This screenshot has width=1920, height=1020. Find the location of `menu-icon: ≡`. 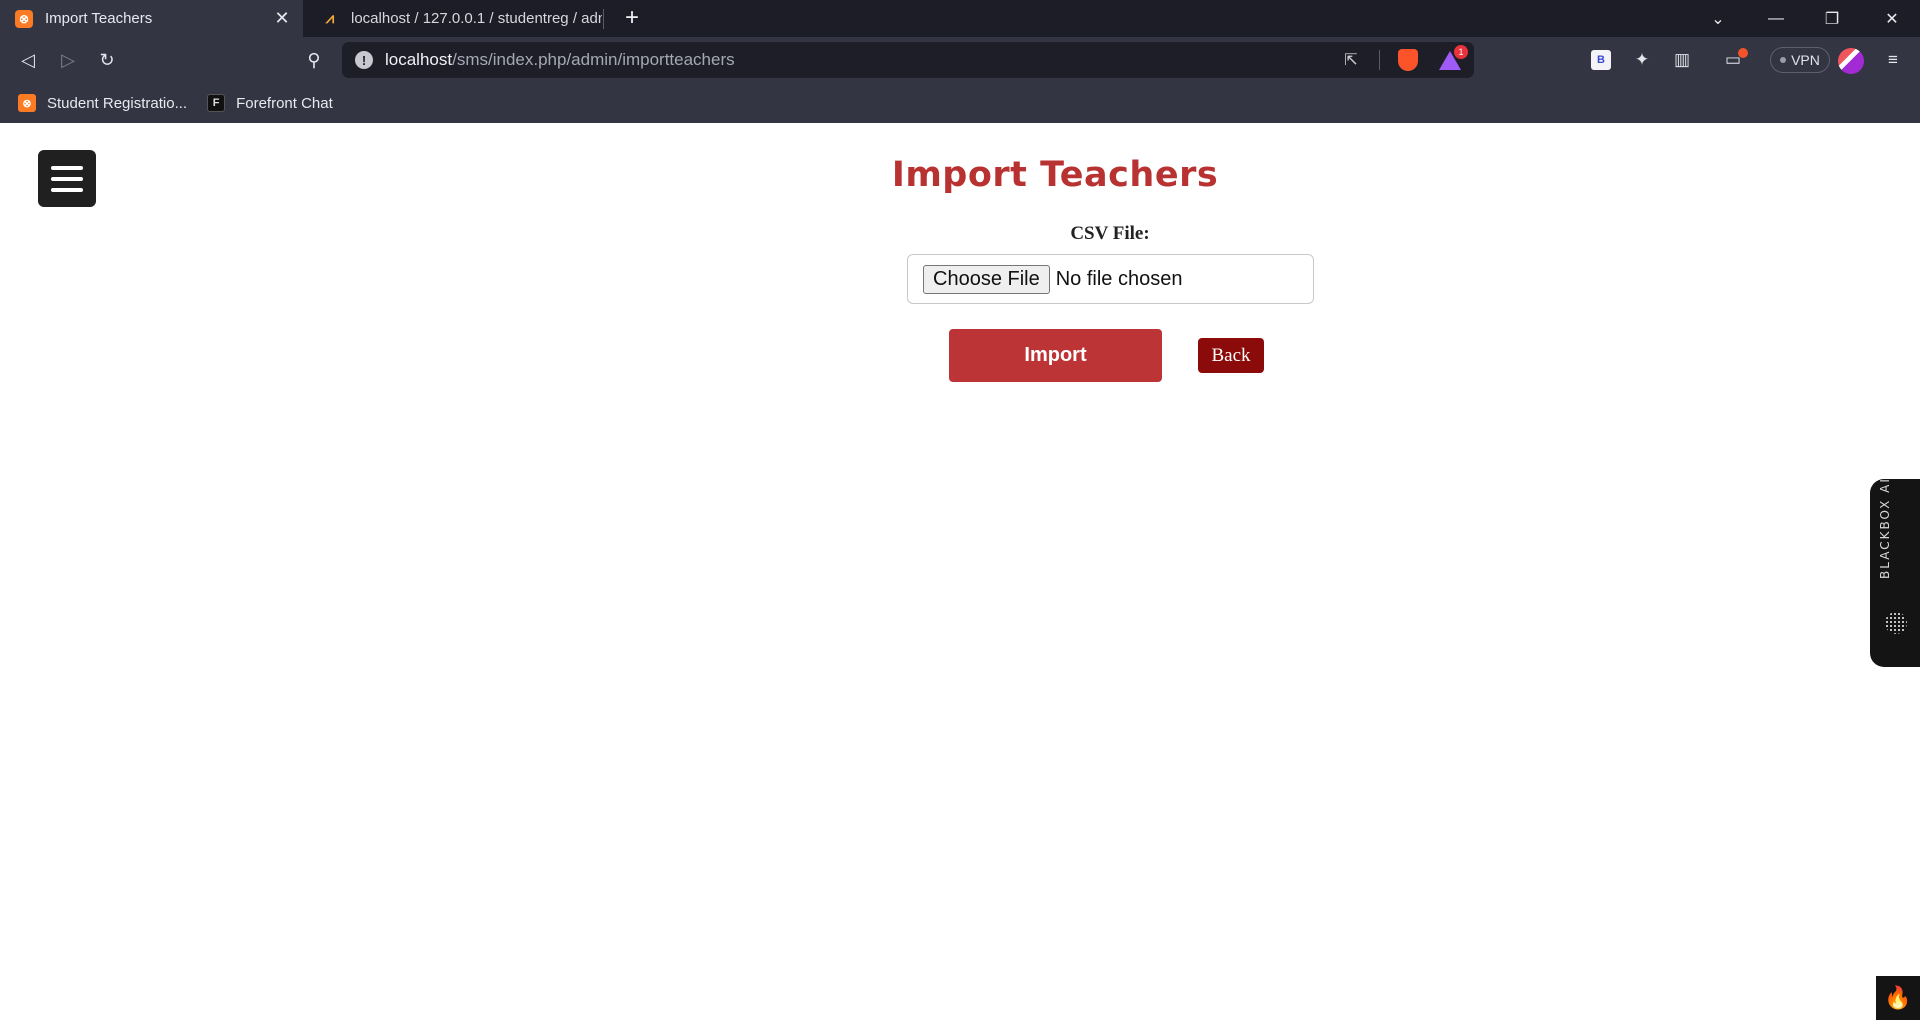

menu-icon: ≡ is located at coordinates (1893, 60).